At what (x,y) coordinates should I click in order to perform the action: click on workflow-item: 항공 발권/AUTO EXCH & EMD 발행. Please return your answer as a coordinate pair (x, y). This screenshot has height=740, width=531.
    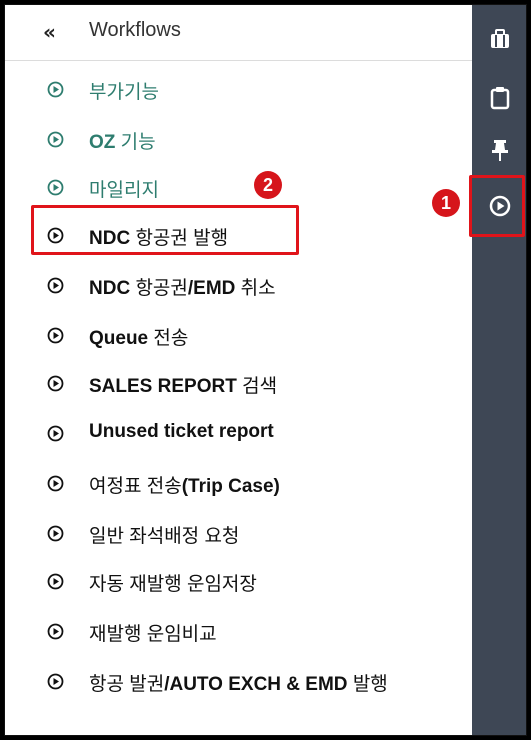
    Looking at the image, I should click on (238, 683).